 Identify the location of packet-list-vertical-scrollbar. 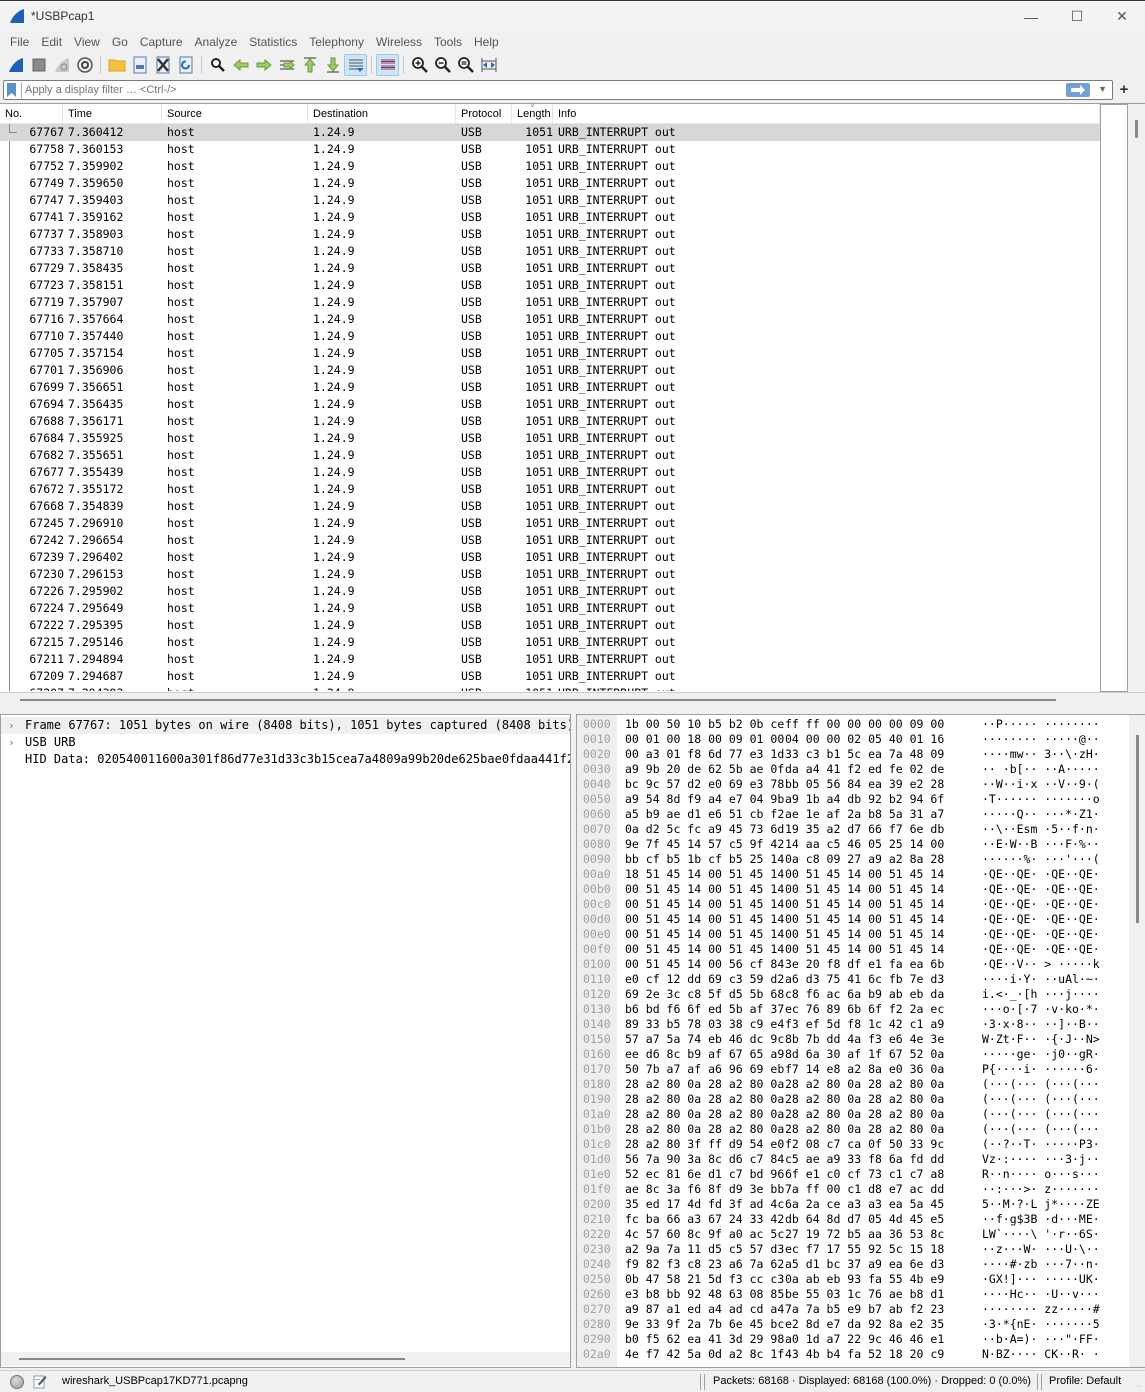
(1136, 398).